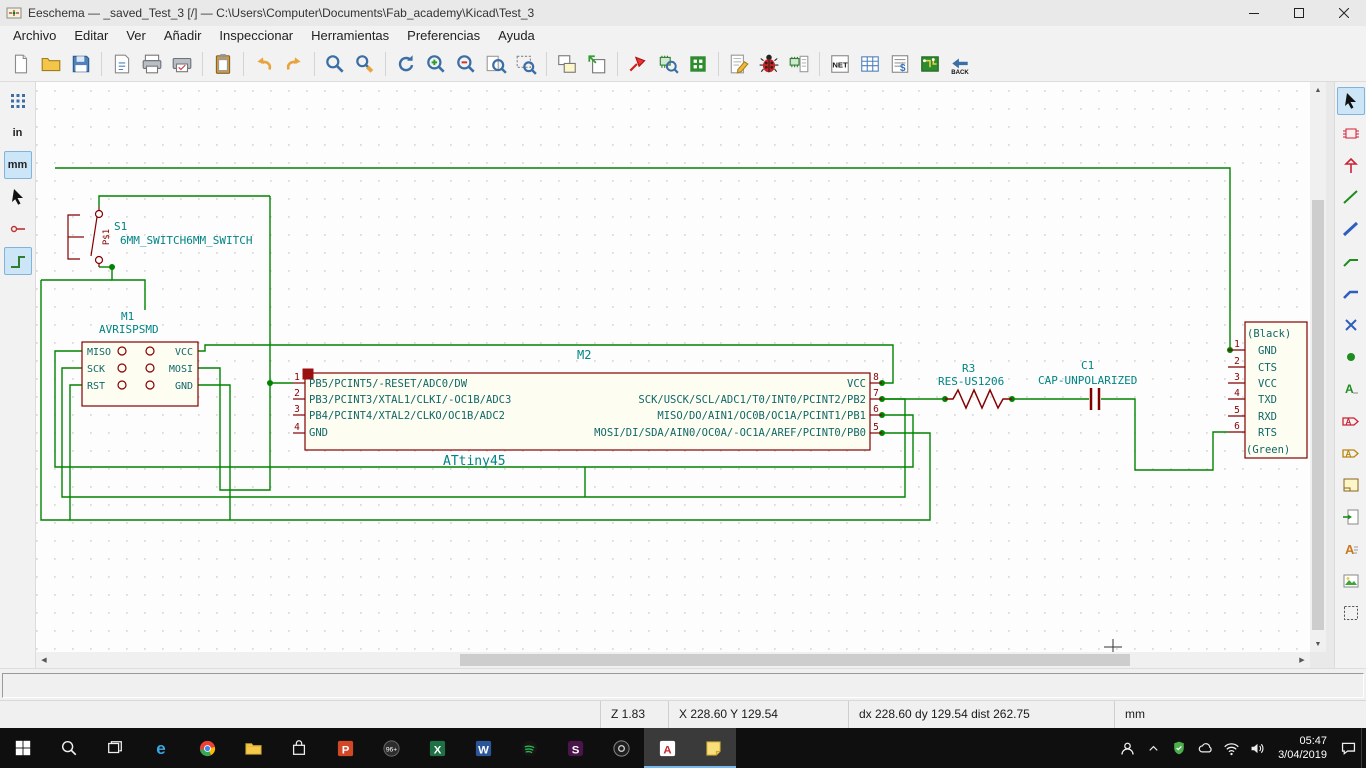 The height and width of the screenshot is (768, 1366). Describe the element at coordinates (436, 64) in the screenshot. I see `zoom-in-button` at that location.